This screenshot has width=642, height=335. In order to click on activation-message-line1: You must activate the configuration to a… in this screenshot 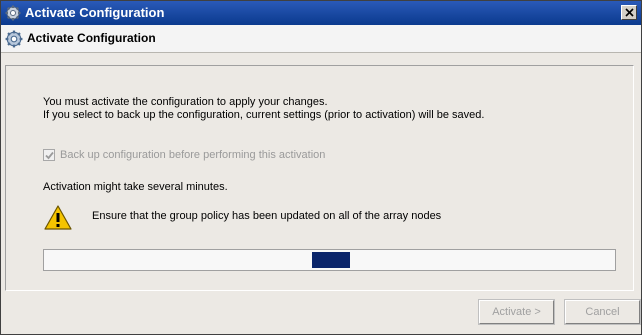, I will do `click(185, 102)`.